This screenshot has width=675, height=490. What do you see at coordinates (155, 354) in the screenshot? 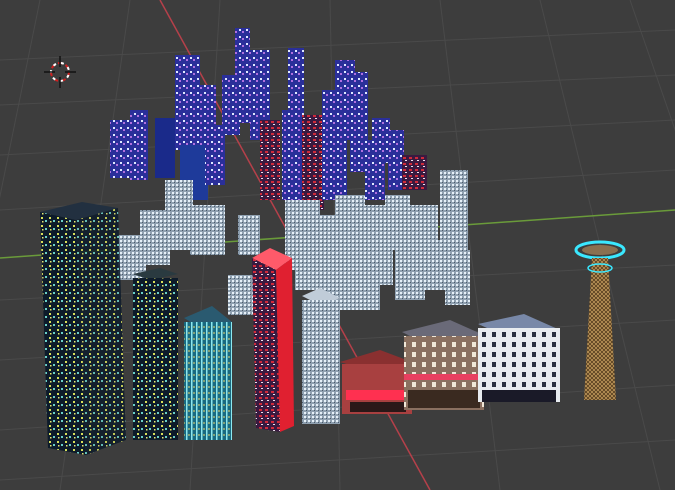
I see `dark-skyscraper-small` at bounding box center [155, 354].